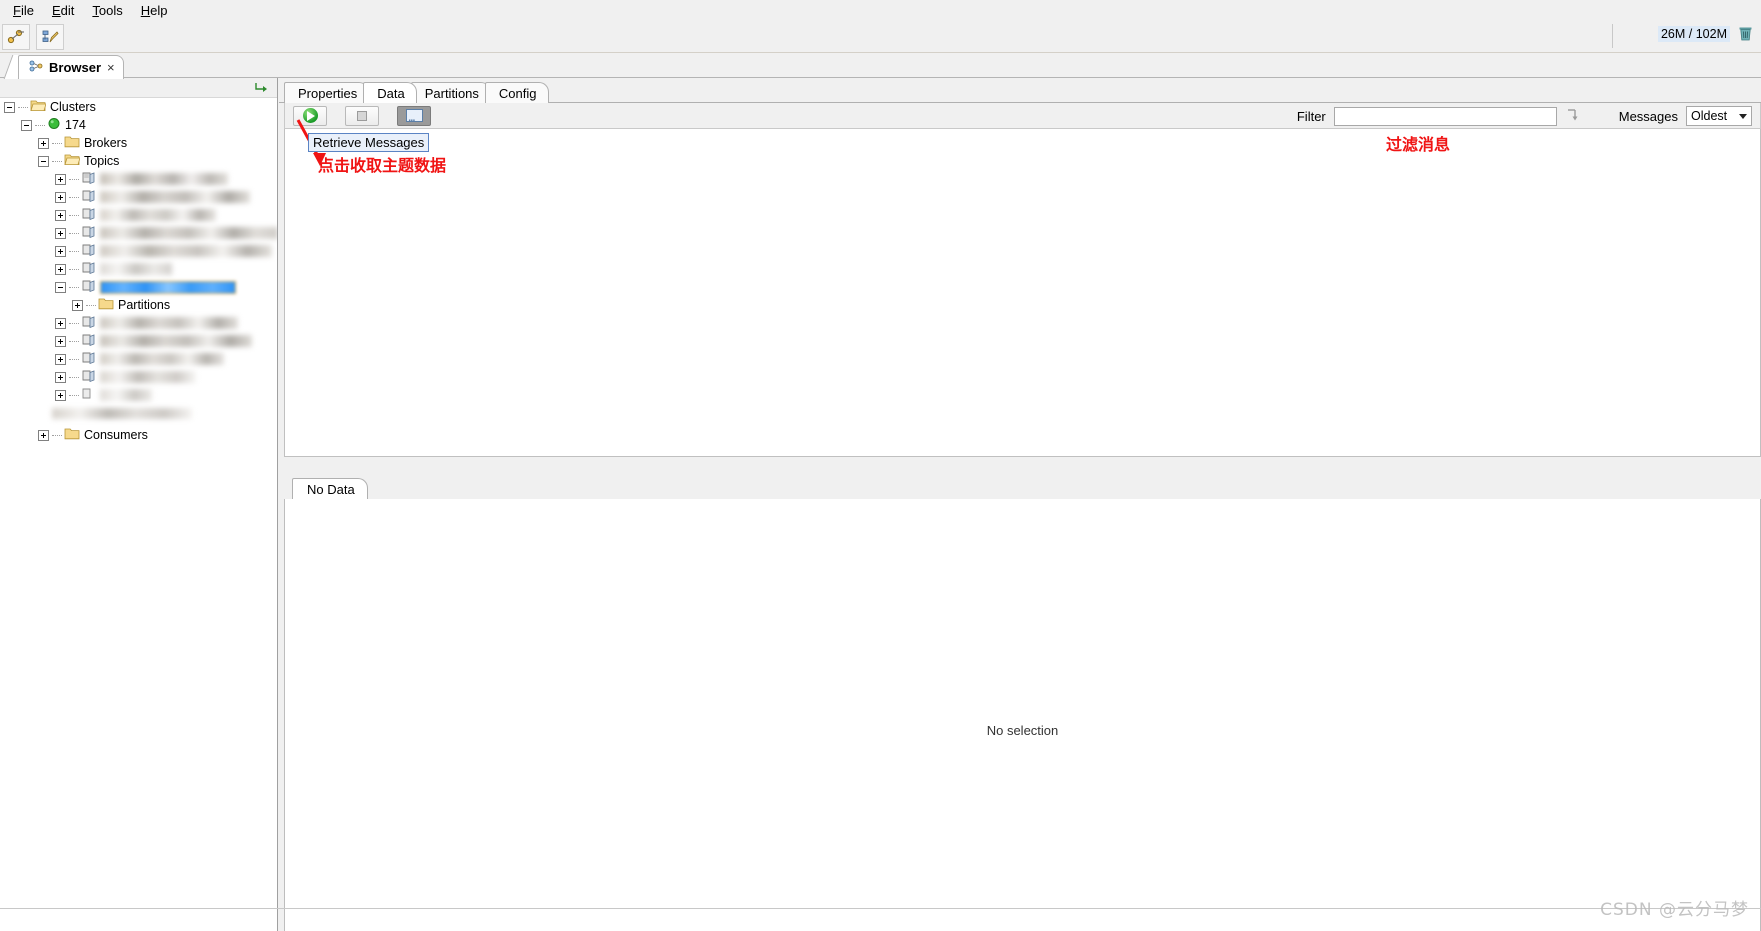 This screenshot has height=931, width=1761. I want to click on menu-item-edit: Edit, so click(63, 10).